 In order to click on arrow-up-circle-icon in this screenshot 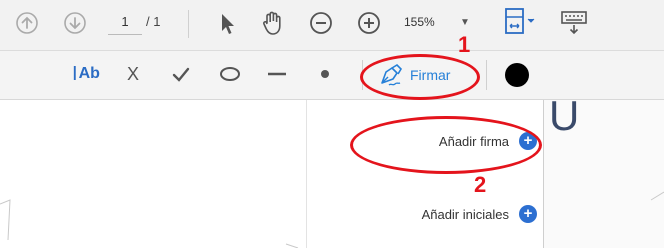, I will do `click(27, 23)`.